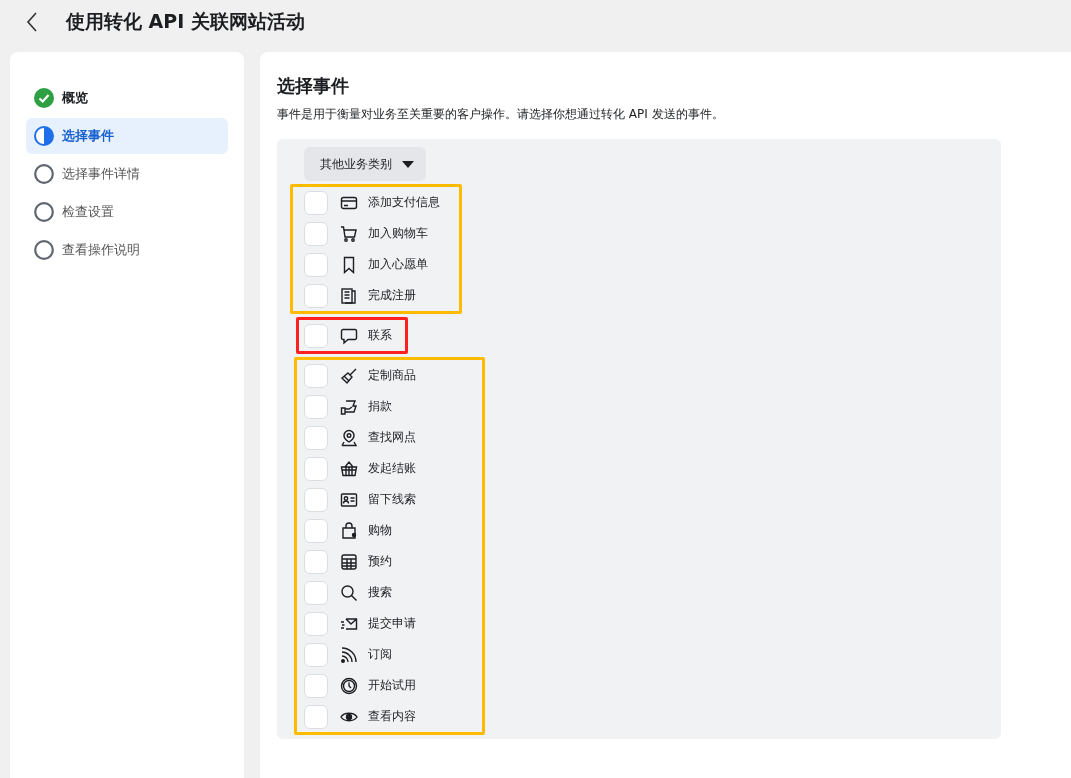 The height and width of the screenshot is (778, 1071). What do you see at coordinates (392, 468) in the screenshot?
I see `event-label: 发起结账` at bounding box center [392, 468].